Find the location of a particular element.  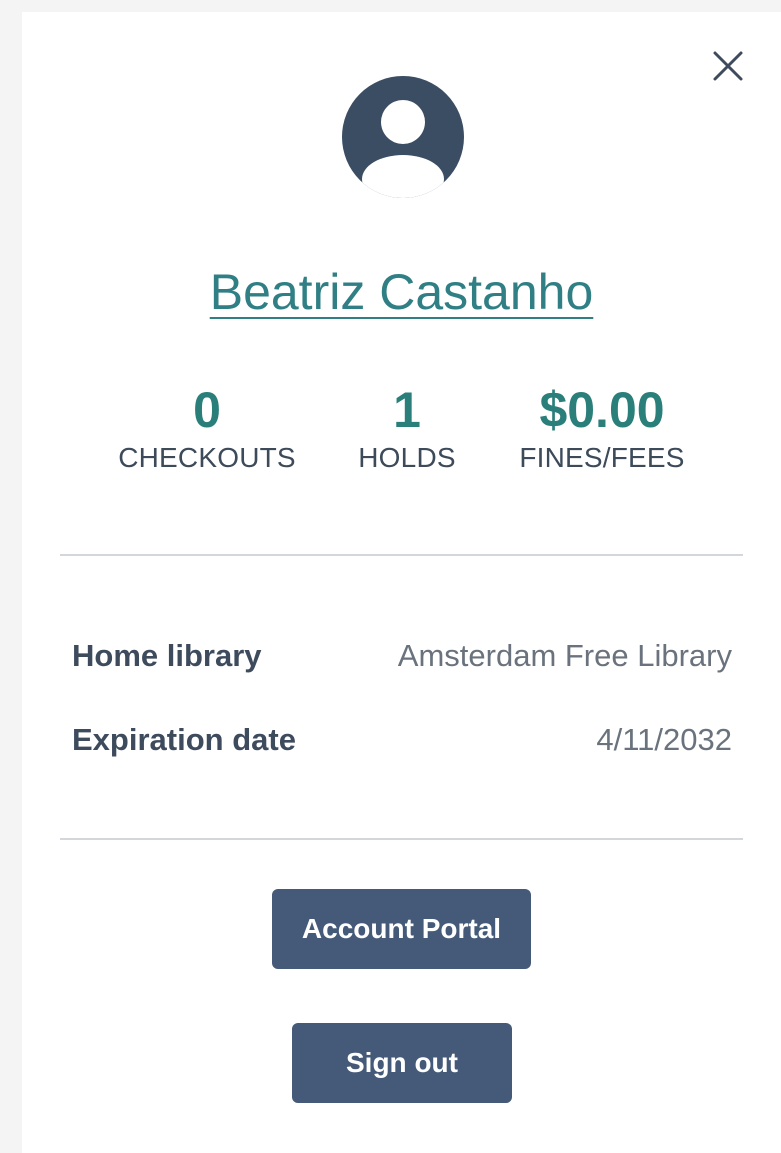

home-library-label: Home library is located at coordinates (167, 655).